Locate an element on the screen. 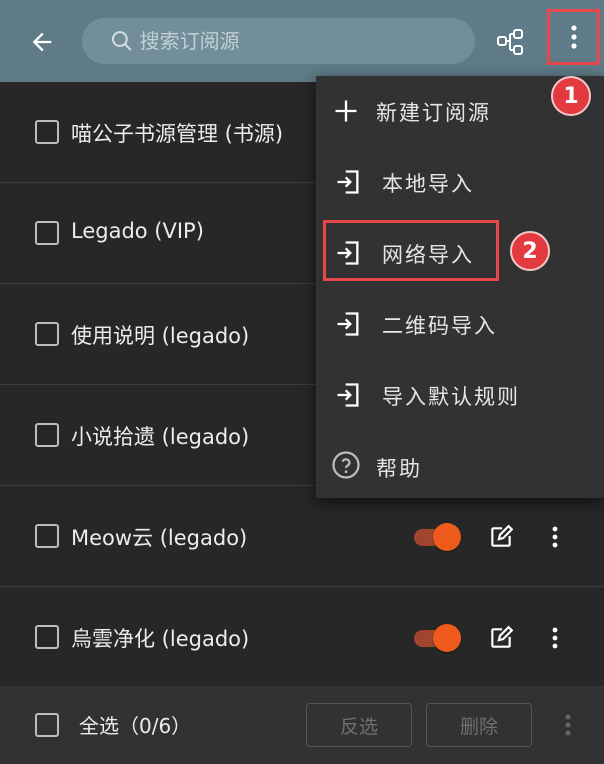 This screenshot has height=764, width=604. menu-item-qrcode-import: 二维码导入 is located at coordinates (460, 324).